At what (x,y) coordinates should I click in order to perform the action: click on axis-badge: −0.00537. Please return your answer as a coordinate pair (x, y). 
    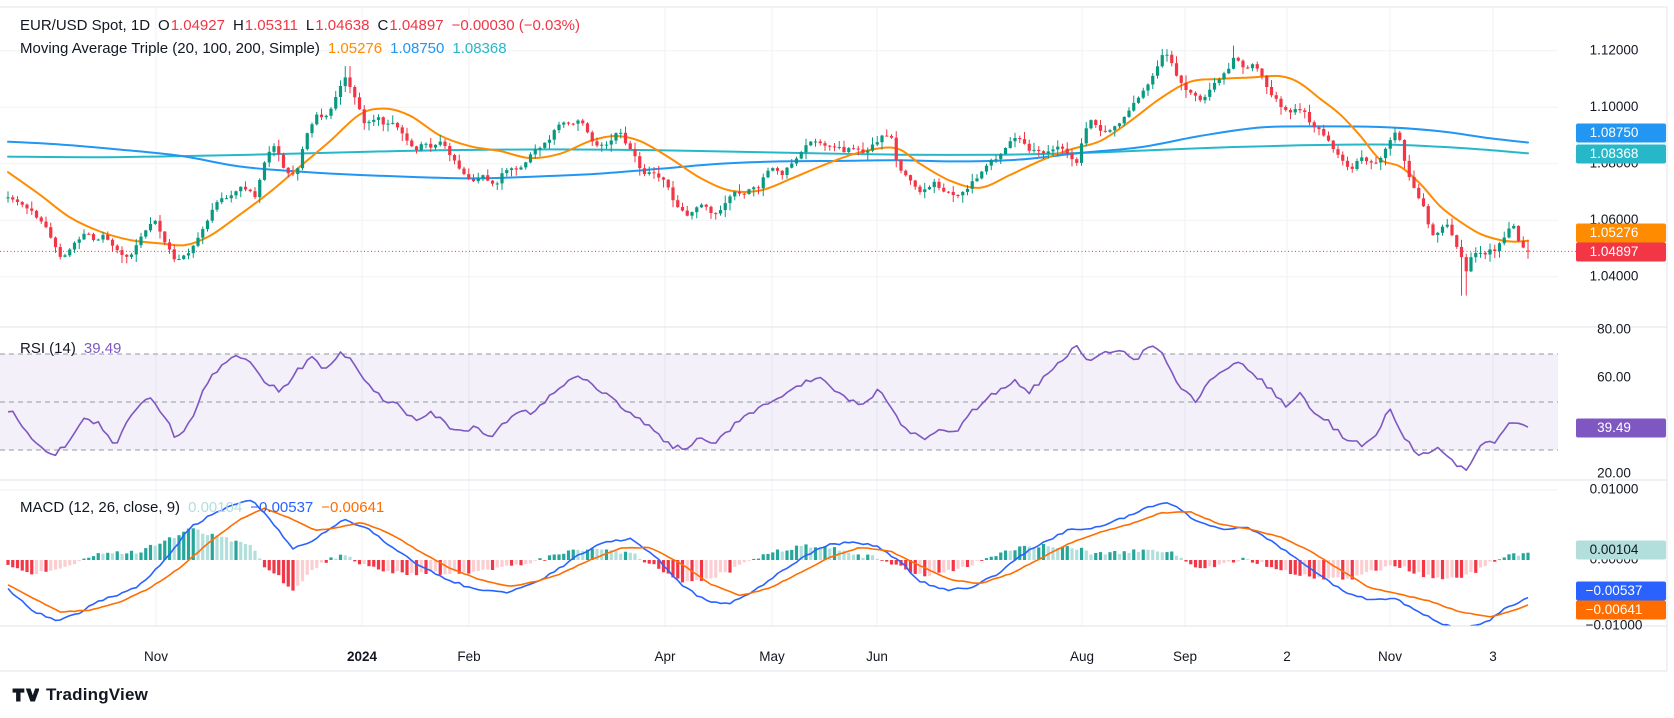
    Looking at the image, I should click on (1621, 591).